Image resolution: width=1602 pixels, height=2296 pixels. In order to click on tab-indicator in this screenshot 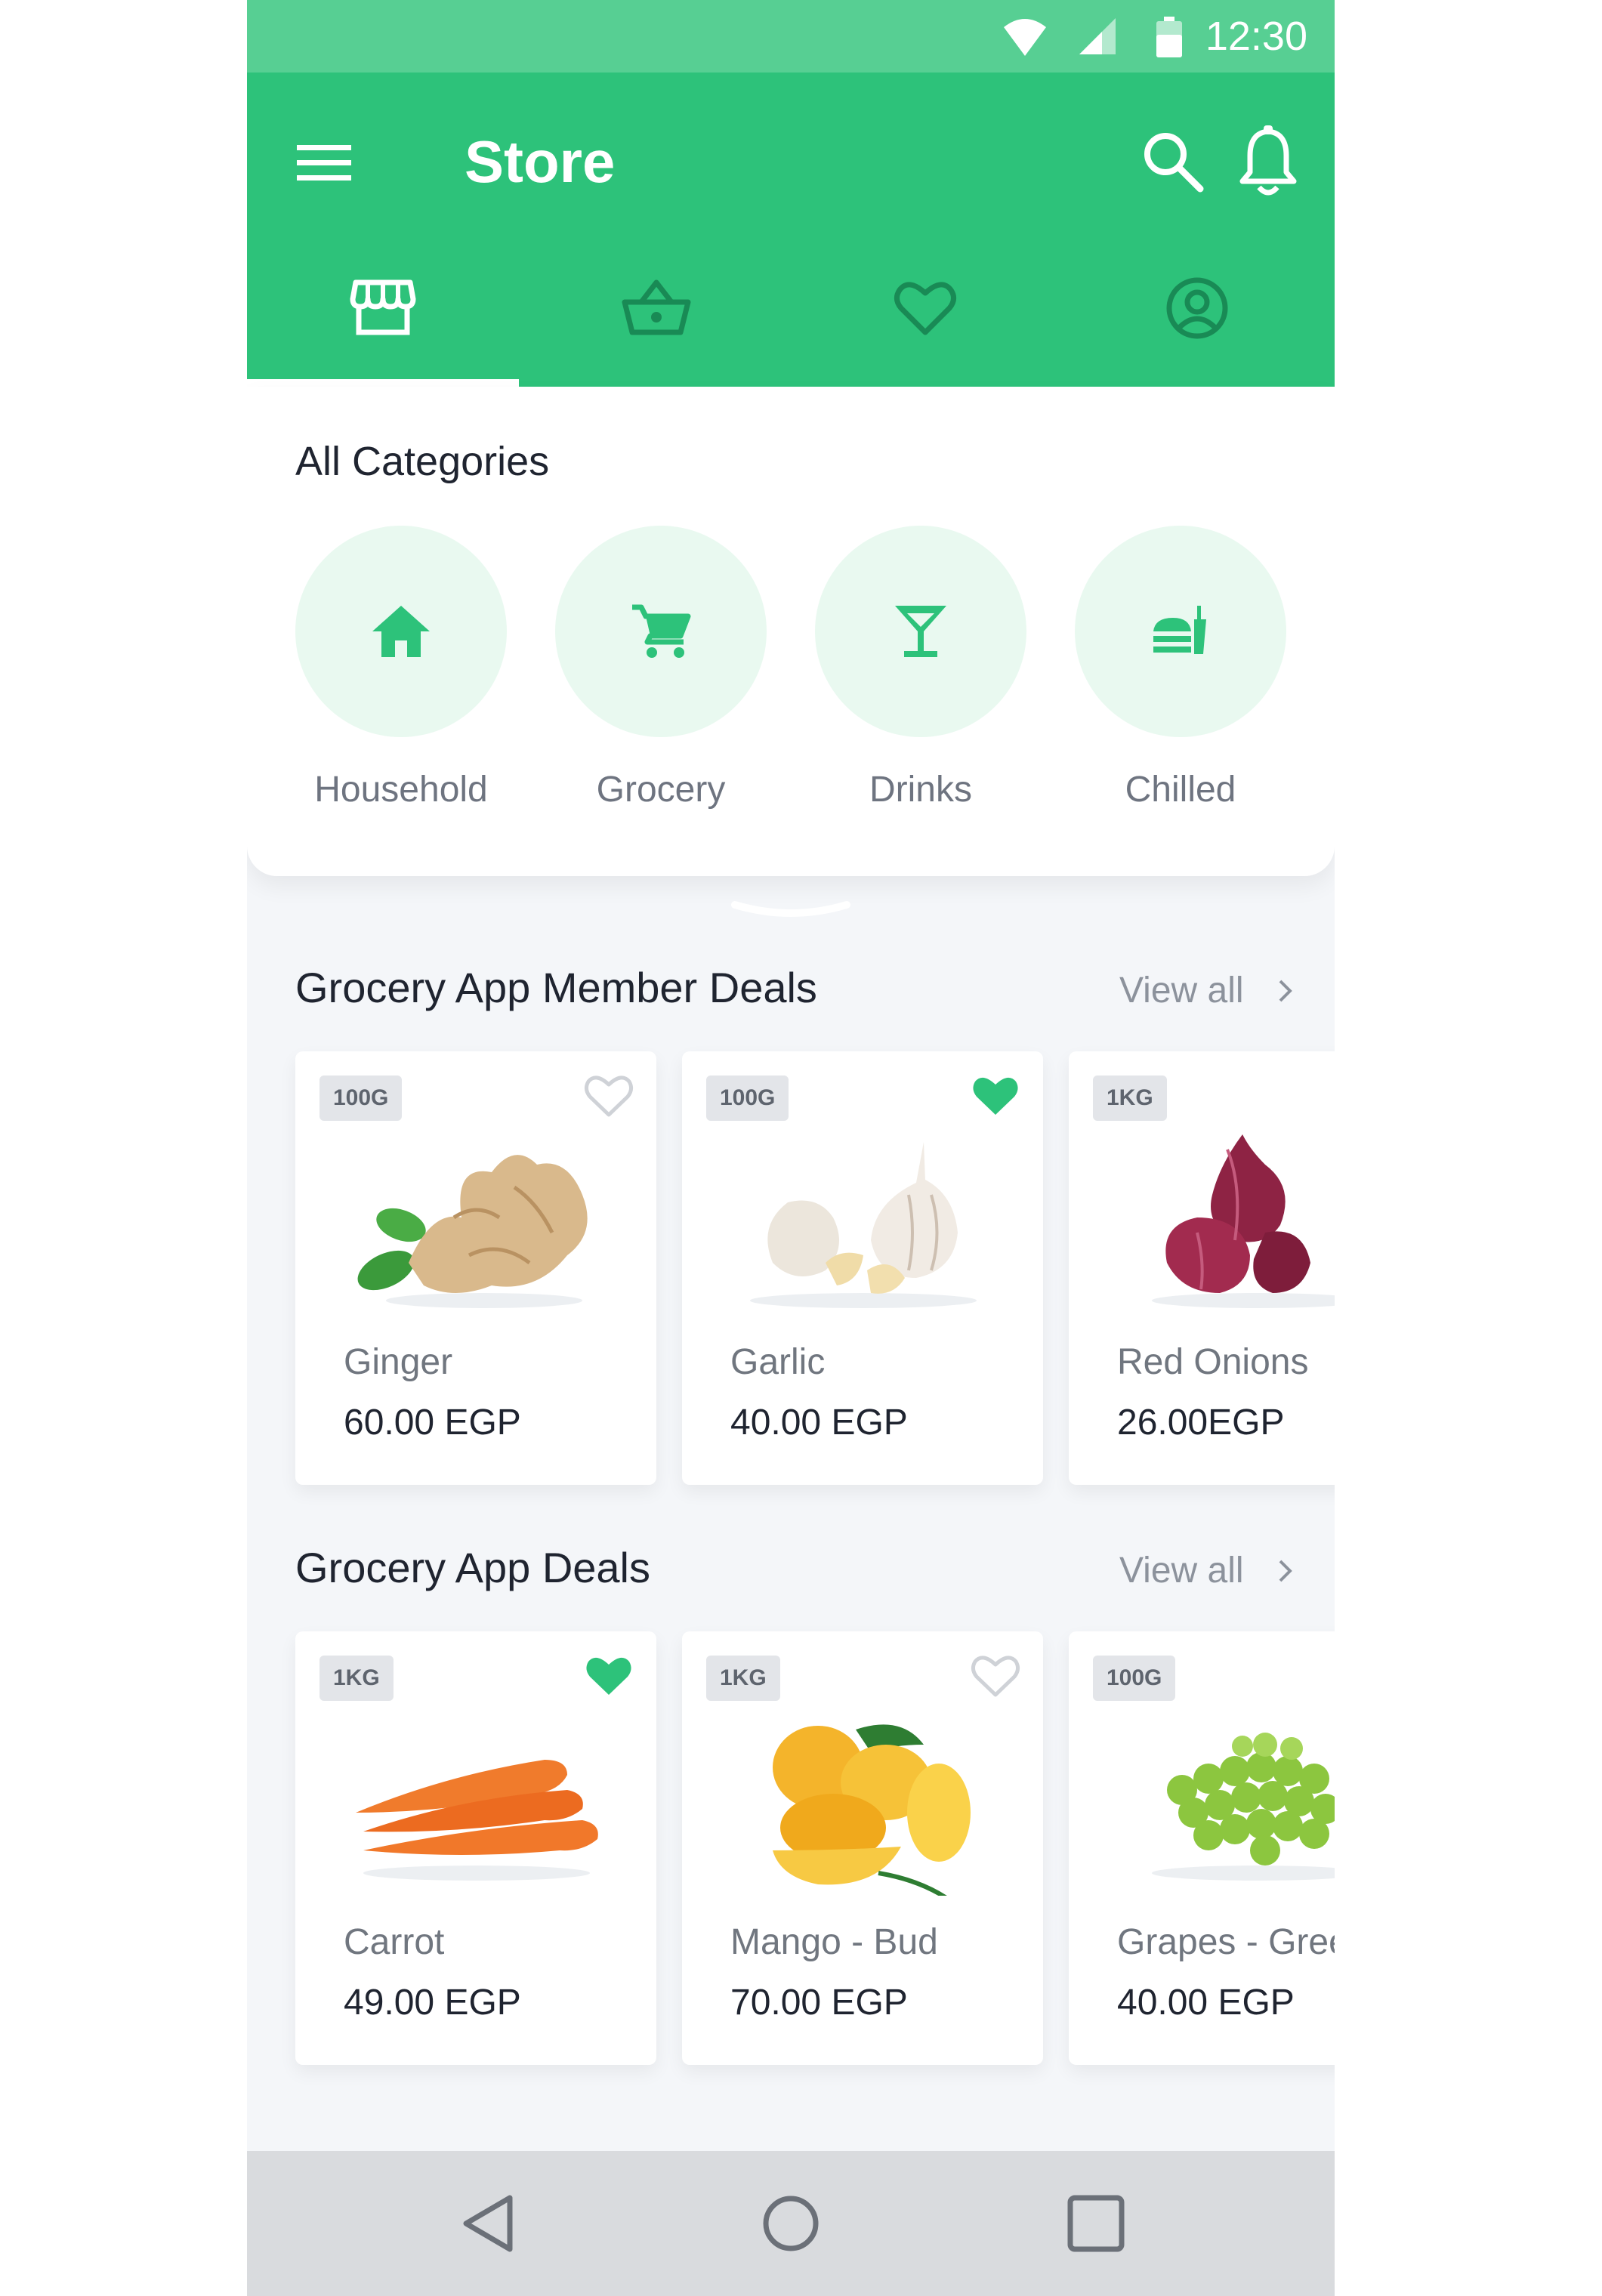, I will do `click(383, 383)`.